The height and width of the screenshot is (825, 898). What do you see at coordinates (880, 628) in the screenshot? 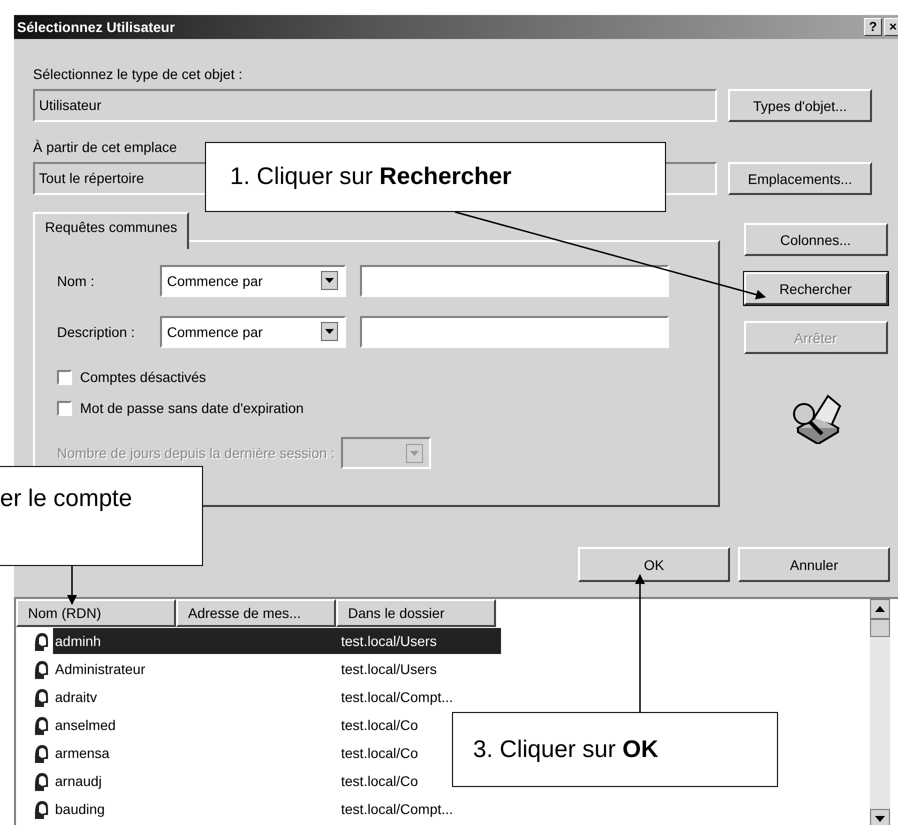
I see `scroll-thumb` at bounding box center [880, 628].